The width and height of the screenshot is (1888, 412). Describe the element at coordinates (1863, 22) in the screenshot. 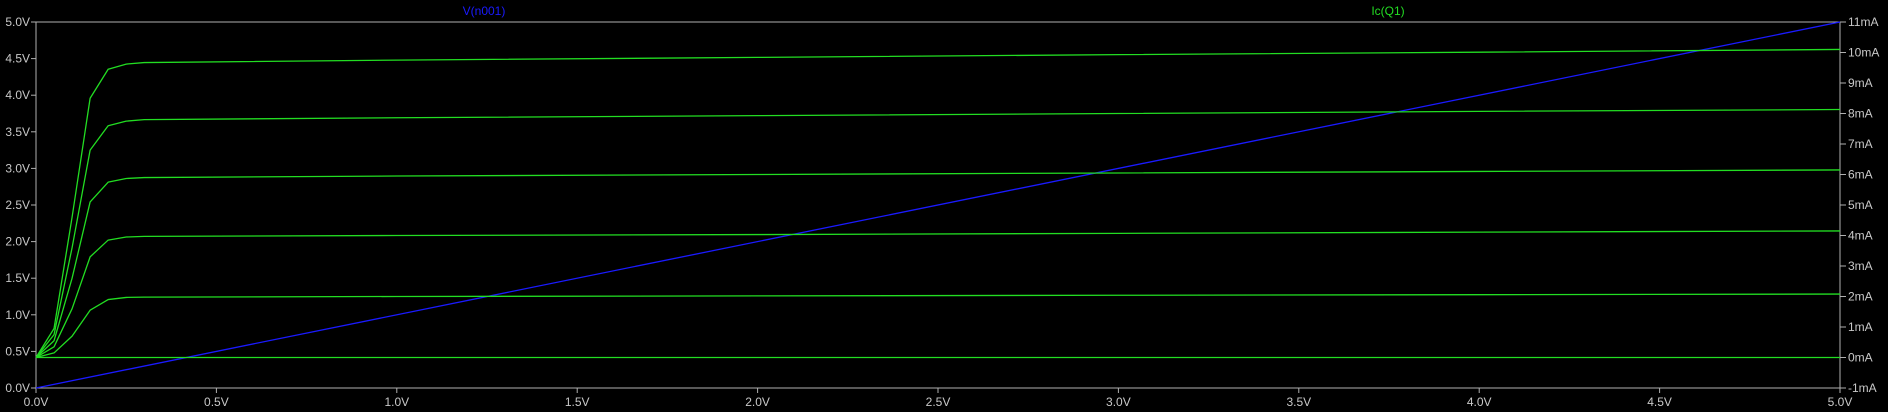

I see `y-right-tick-label: 11mA` at that location.